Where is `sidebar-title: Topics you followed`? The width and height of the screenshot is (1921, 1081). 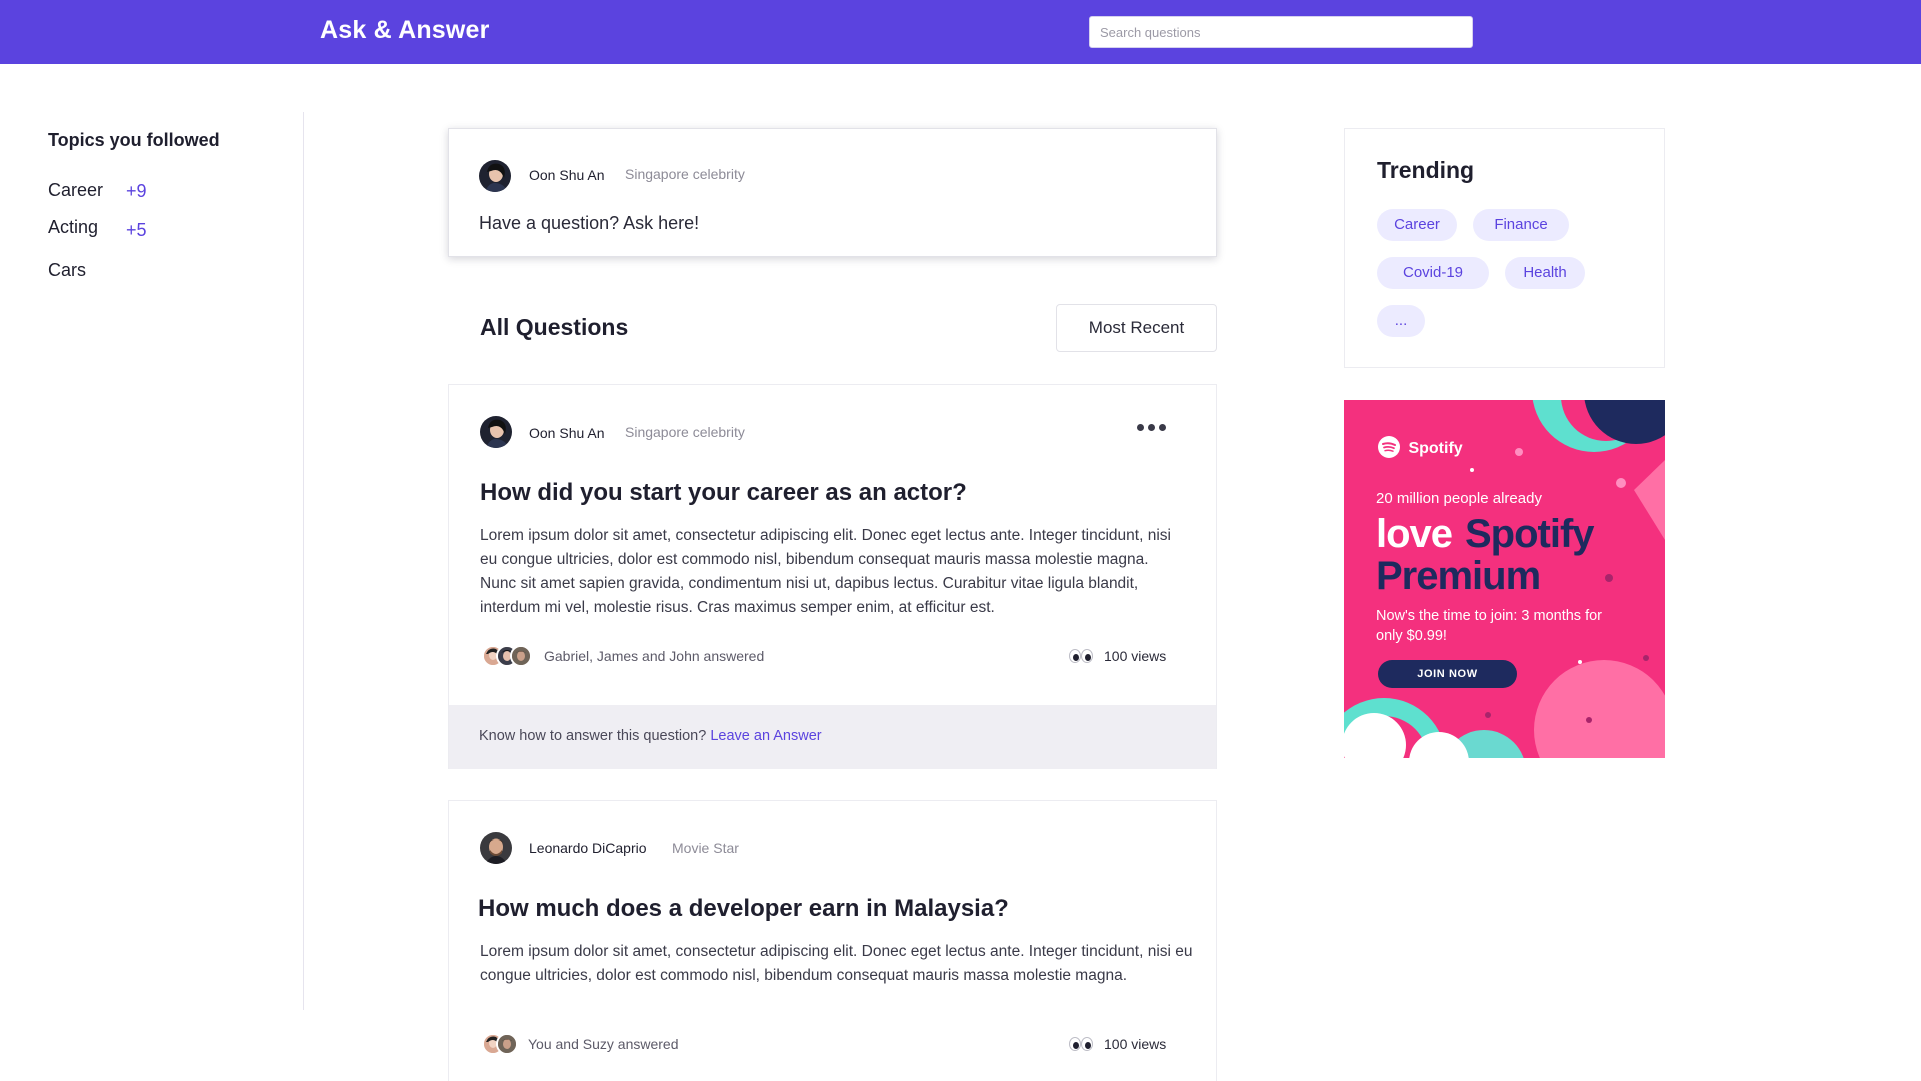 sidebar-title: Topics you followed is located at coordinates (134, 140).